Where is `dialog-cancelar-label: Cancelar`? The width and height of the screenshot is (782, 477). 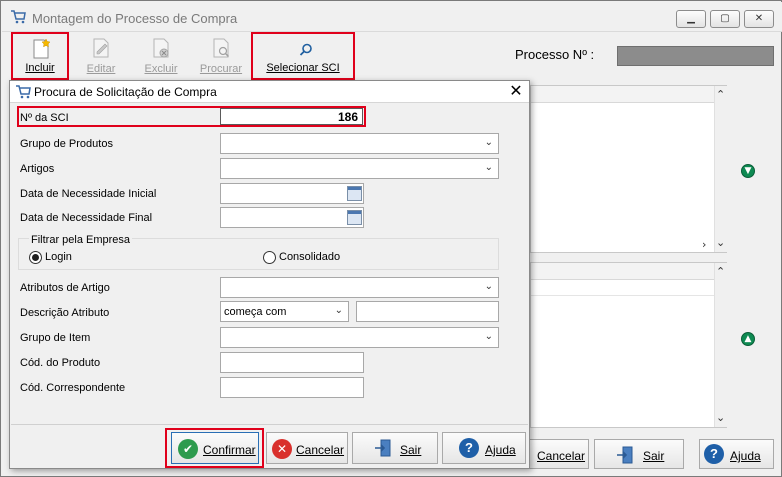 dialog-cancelar-label: Cancelar is located at coordinates (320, 450).